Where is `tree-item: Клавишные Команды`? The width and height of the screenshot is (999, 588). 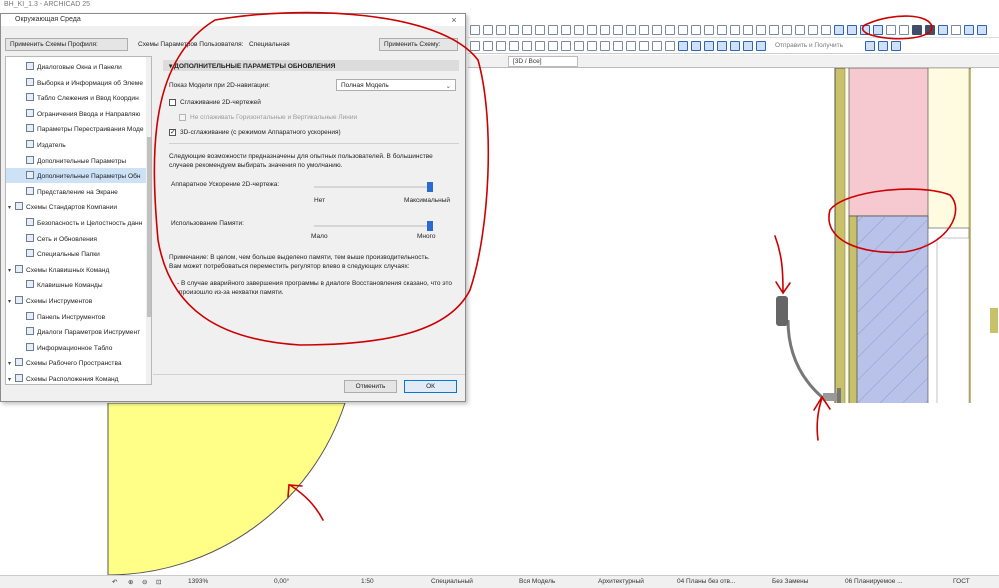
tree-item: Клавишные Команды is located at coordinates (76, 284).